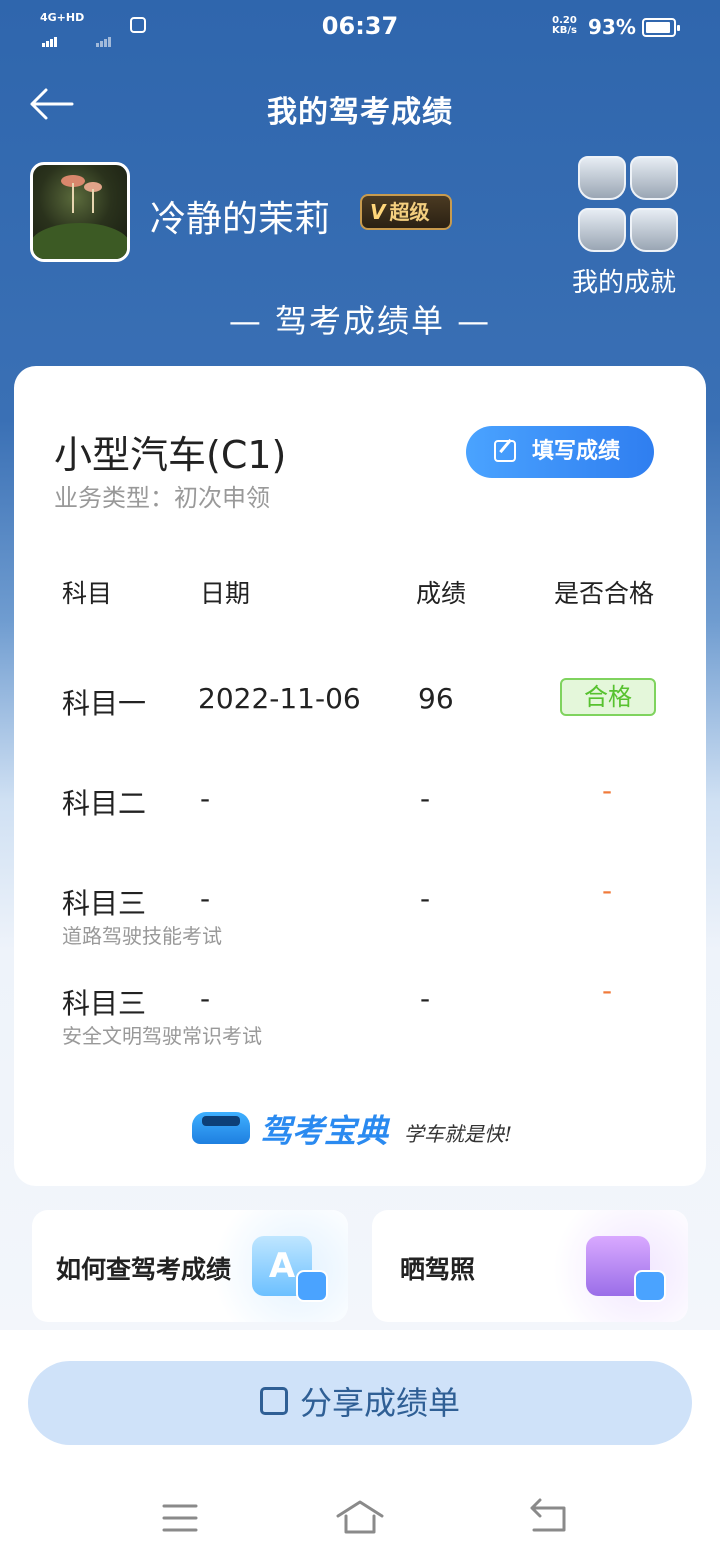 Image resolution: width=720 pixels, height=1560 pixels. Describe the element at coordinates (312, 1286) in the screenshot. I see `magnifier-icon` at that location.